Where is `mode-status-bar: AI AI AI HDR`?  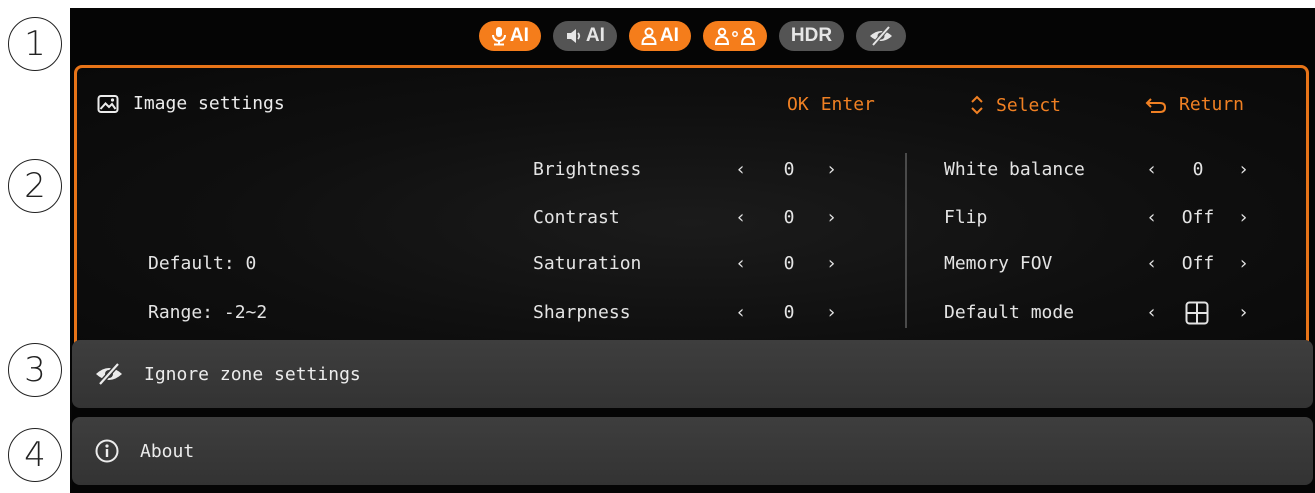 mode-status-bar: AI AI AI HDR is located at coordinates (692, 35).